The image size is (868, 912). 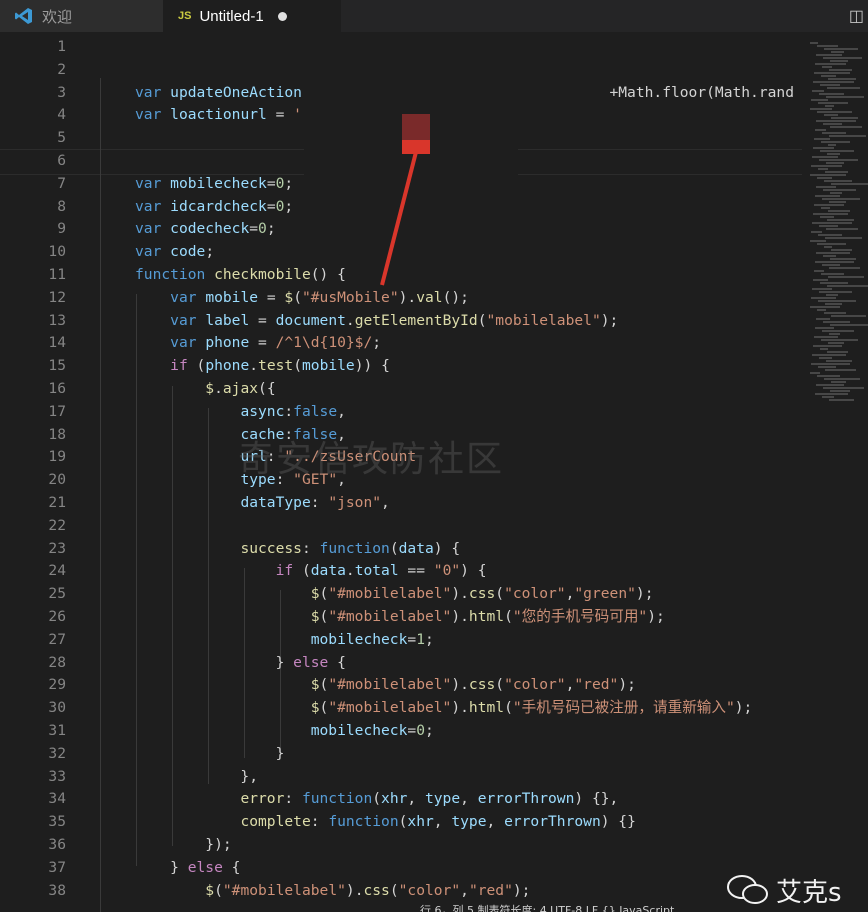 What do you see at coordinates (252, 16) in the screenshot?
I see `tab-untitled-1: JS Untitled-1` at bounding box center [252, 16].